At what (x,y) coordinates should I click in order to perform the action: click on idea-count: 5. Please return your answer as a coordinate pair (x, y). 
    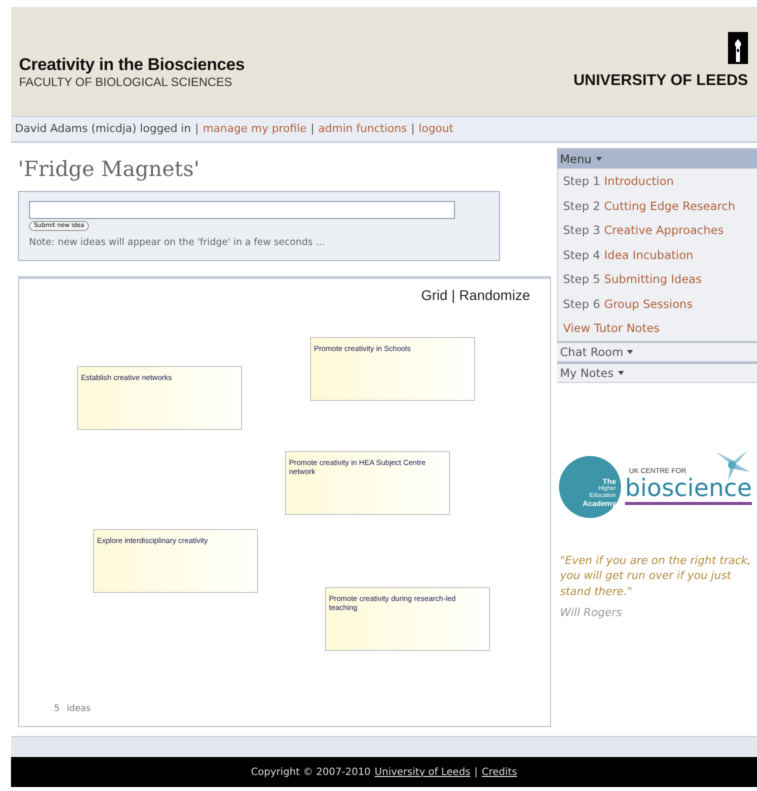
    Looking at the image, I should click on (57, 709).